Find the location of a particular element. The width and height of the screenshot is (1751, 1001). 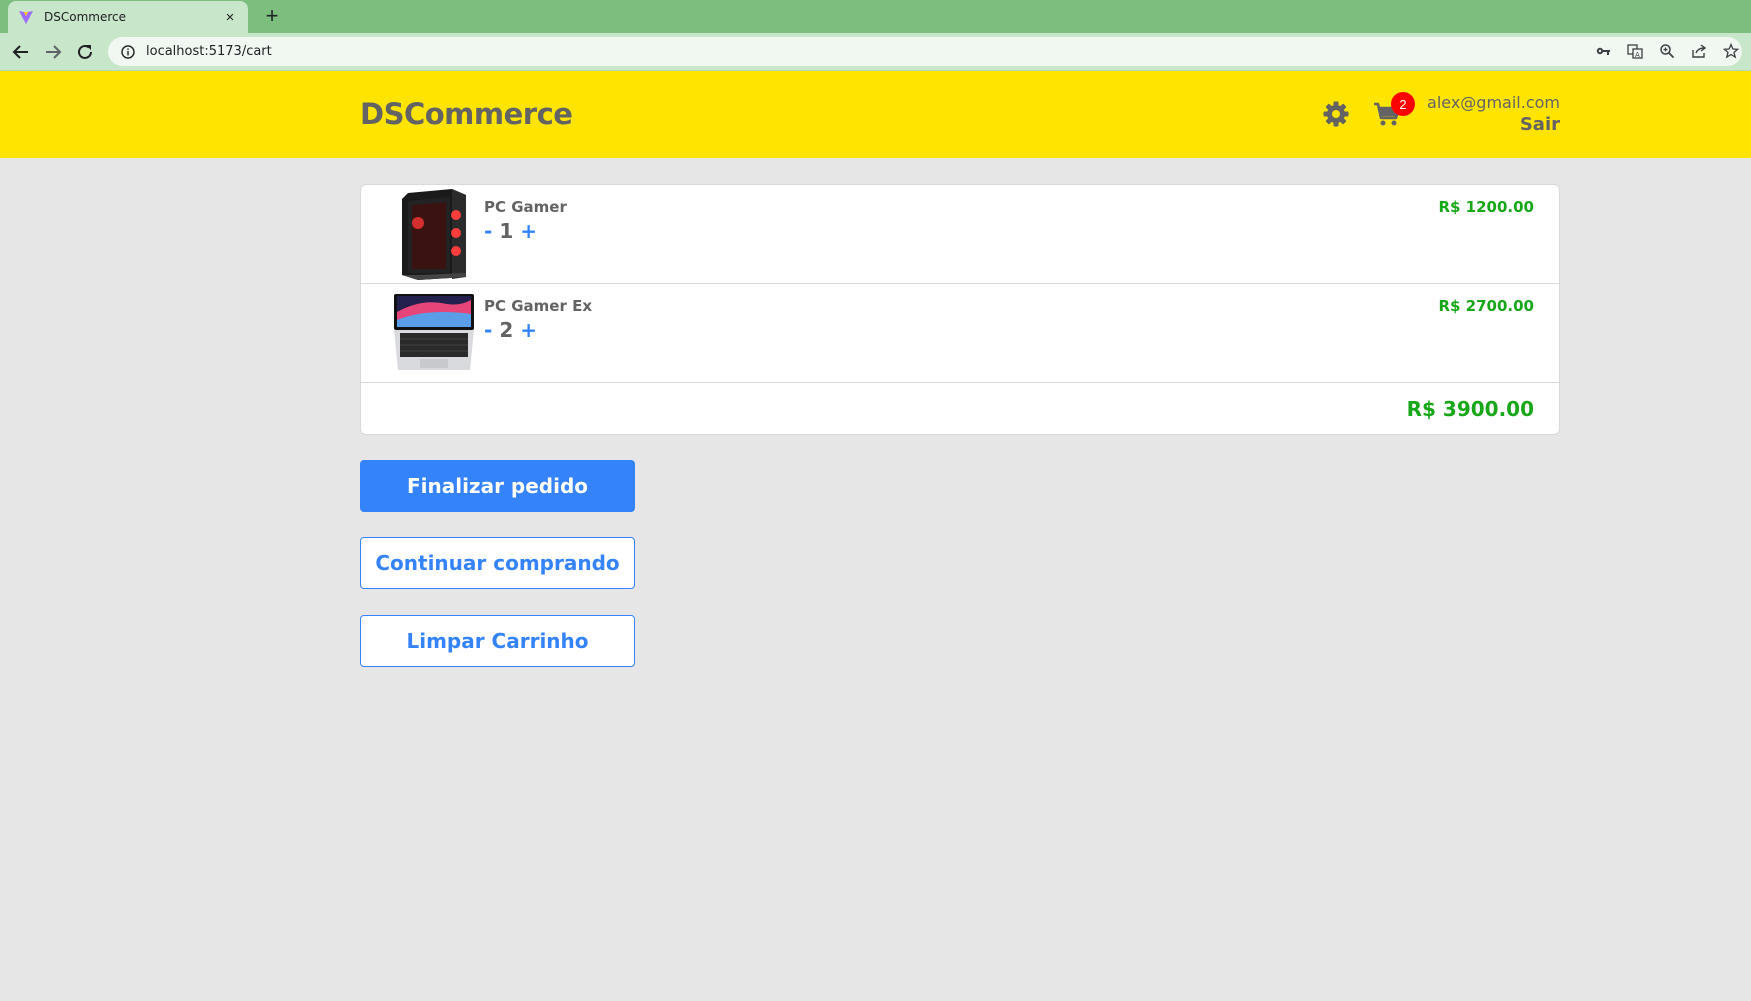

key-icon is located at coordinates (1603, 51).